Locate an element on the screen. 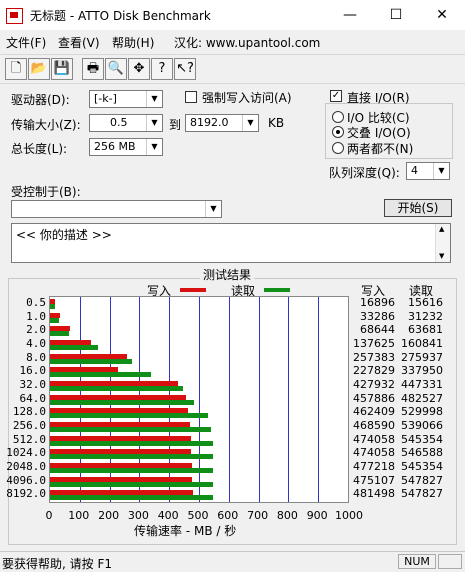 This screenshot has width=465, height=572. controlled-by-label: 受控制于(B): is located at coordinates (46, 192).